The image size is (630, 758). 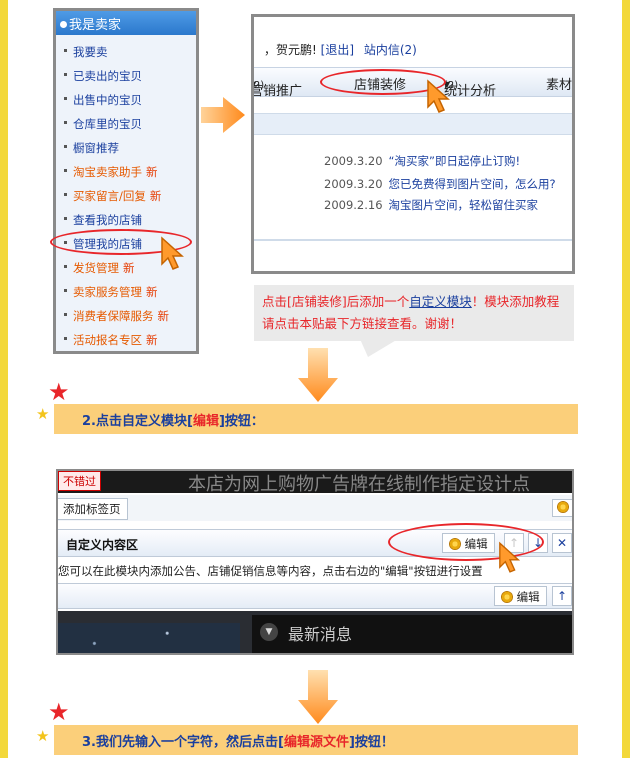 I want to click on seller-menu-item-label: 淘宝卖家助手, so click(x=107, y=172).